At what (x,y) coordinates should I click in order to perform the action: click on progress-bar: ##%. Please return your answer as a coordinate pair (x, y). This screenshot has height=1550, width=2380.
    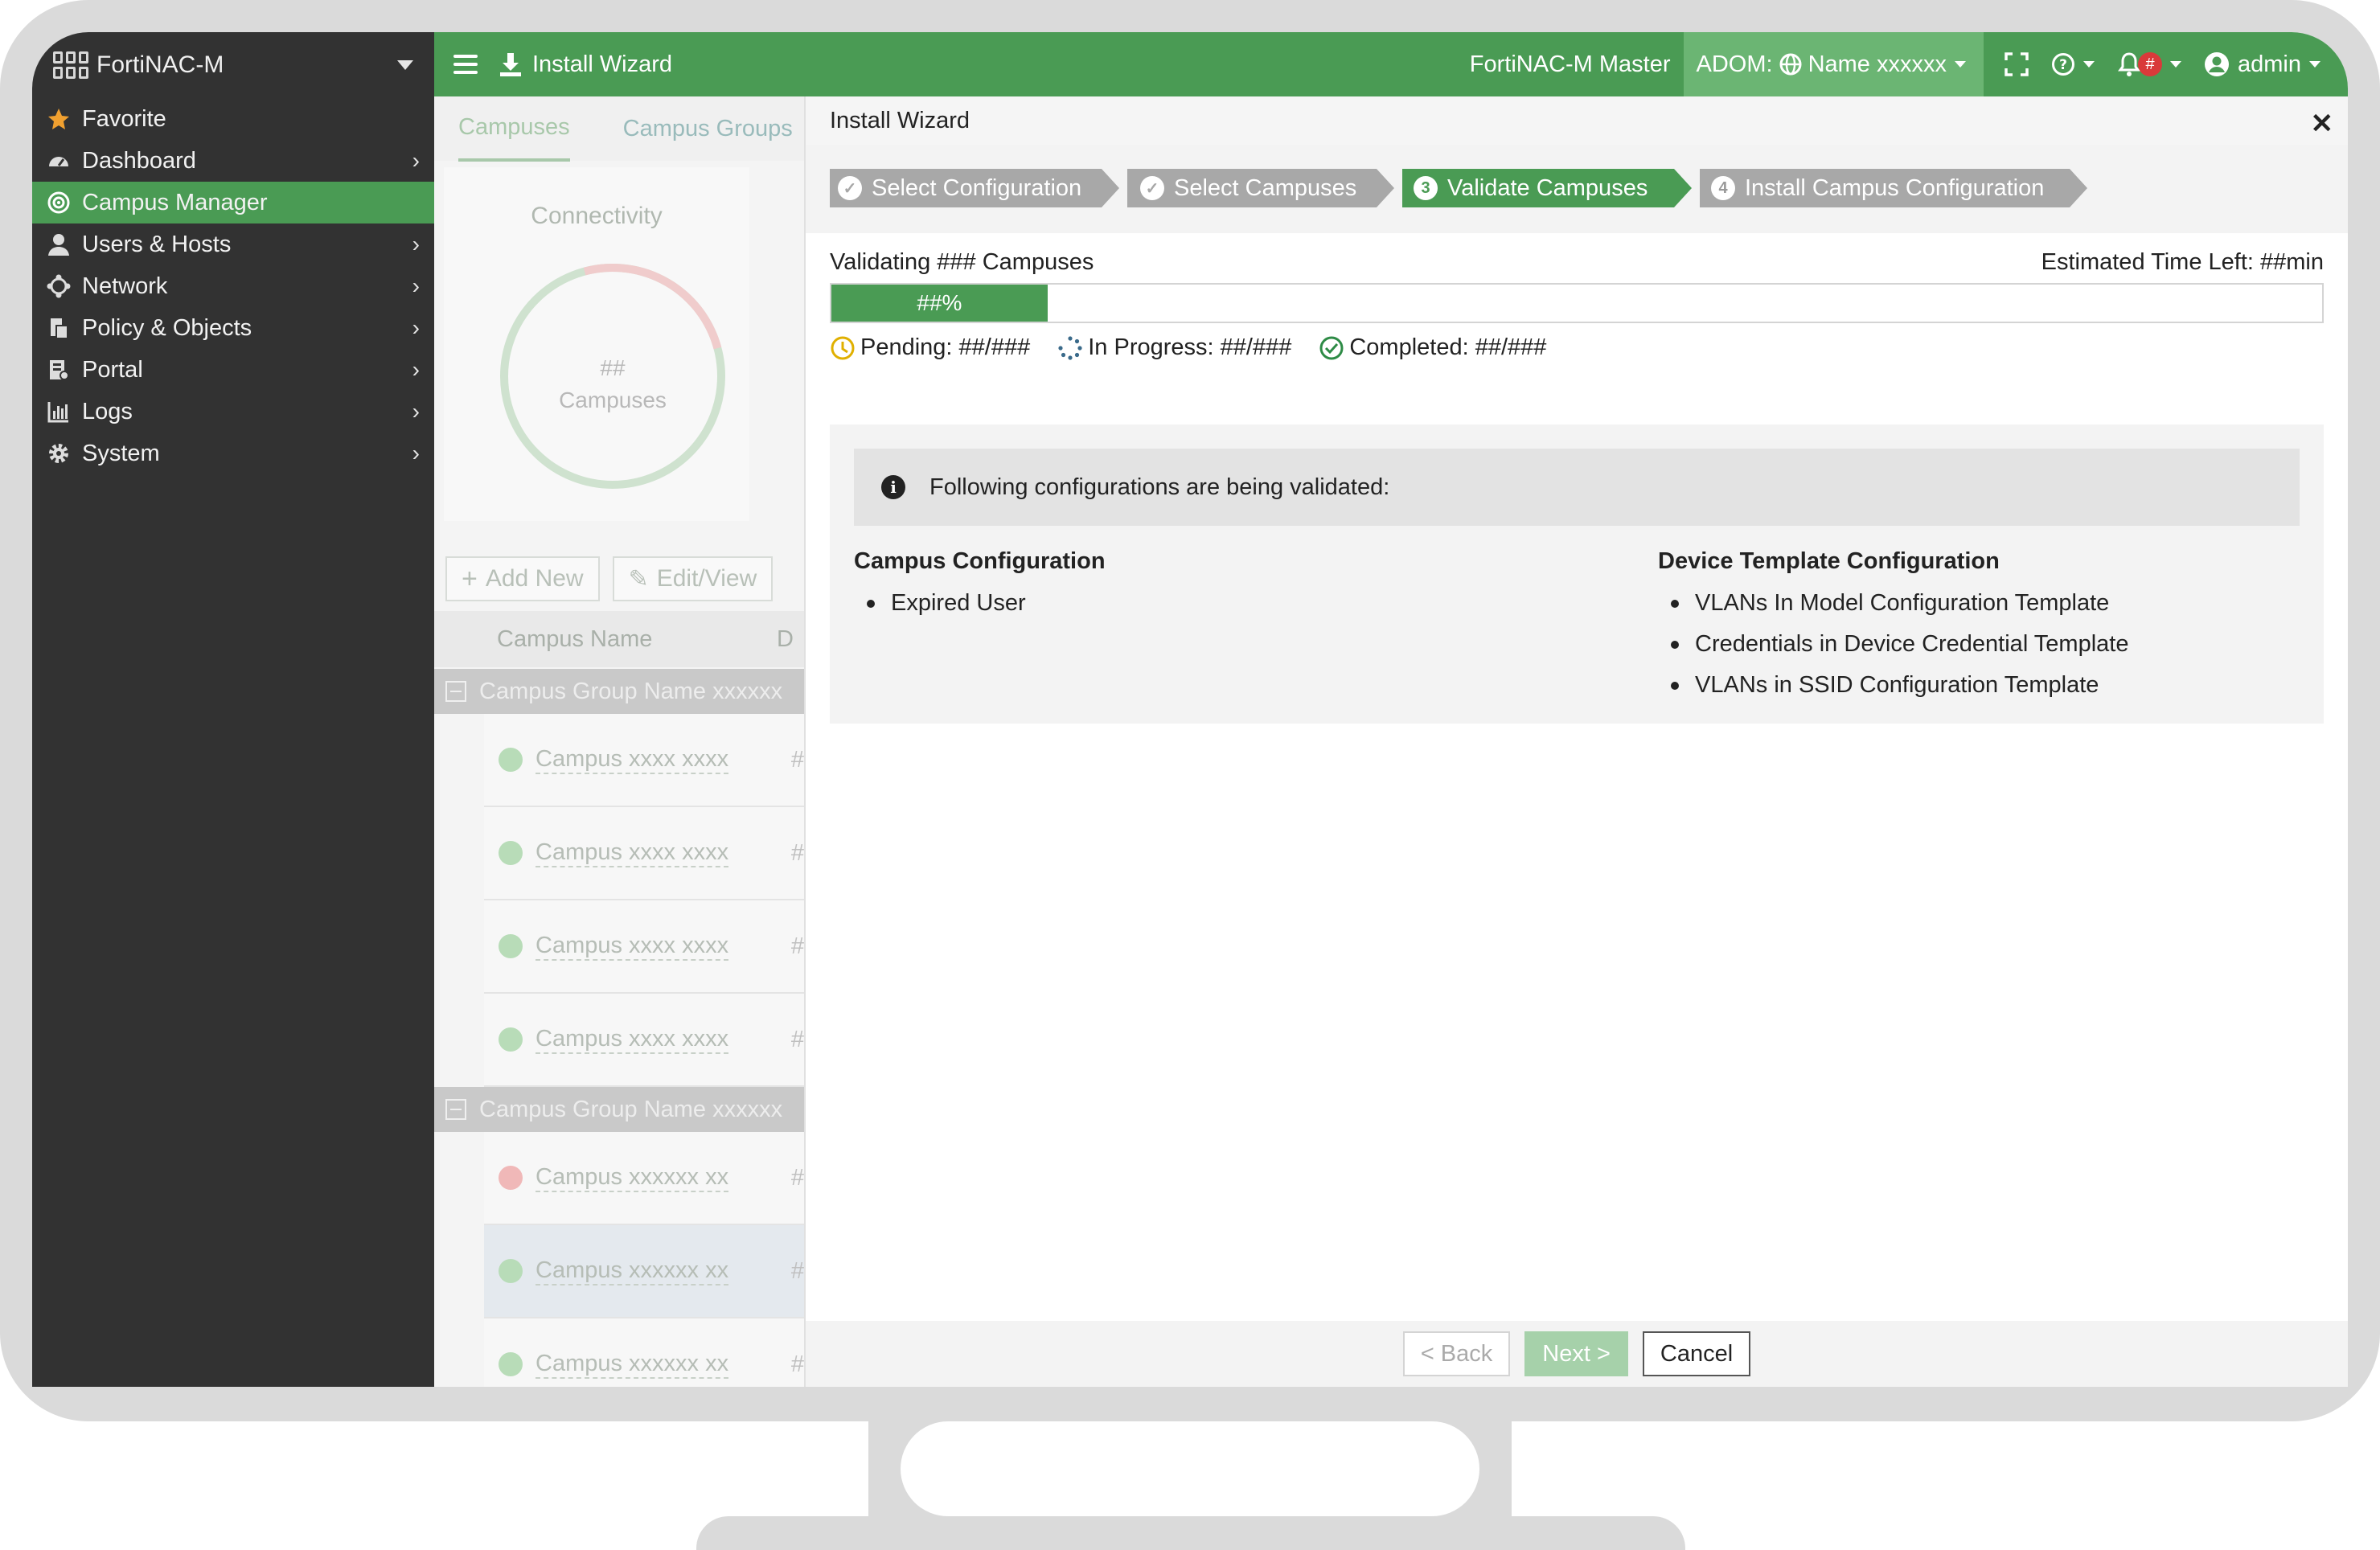
    Looking at the image, I should click on (1577, 303).